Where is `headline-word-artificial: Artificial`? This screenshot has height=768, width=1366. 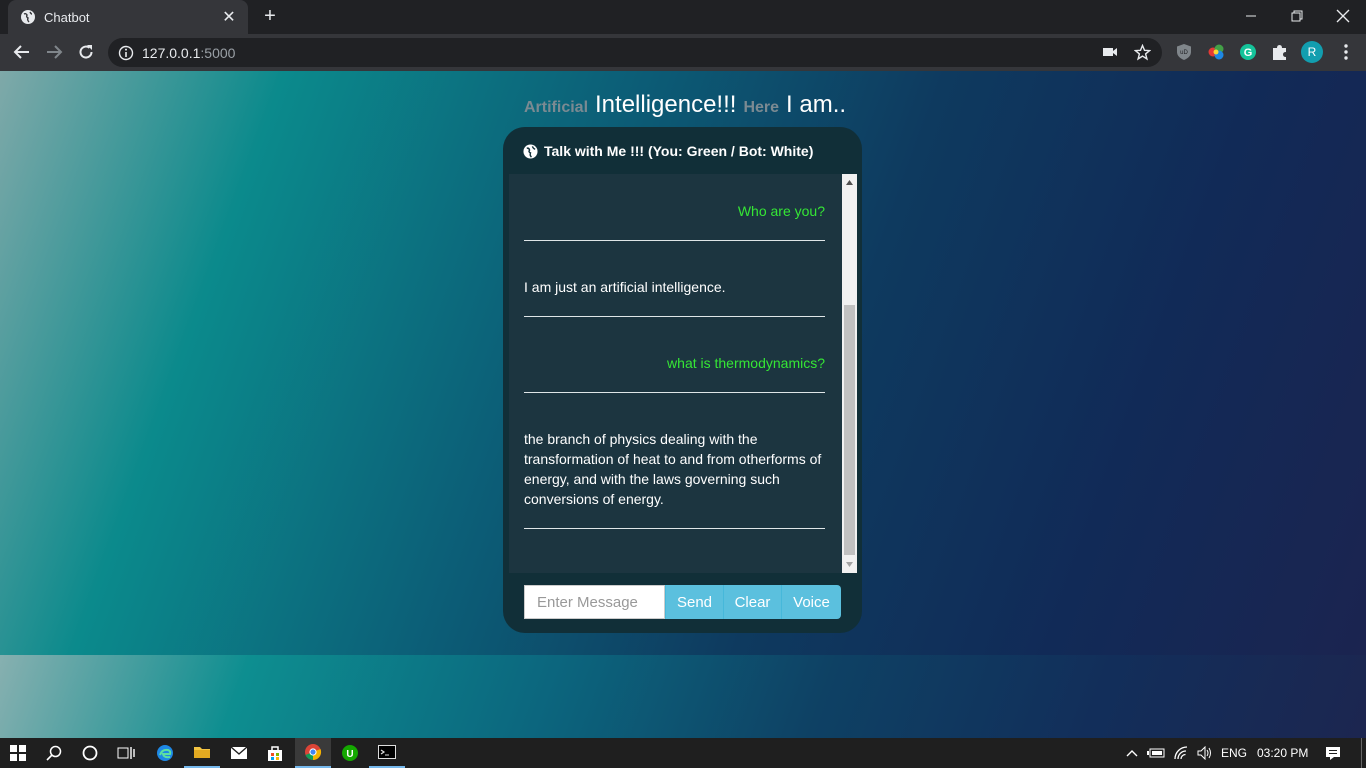 headline-word-artificial: Artificial is located at coordinates (556, 107).